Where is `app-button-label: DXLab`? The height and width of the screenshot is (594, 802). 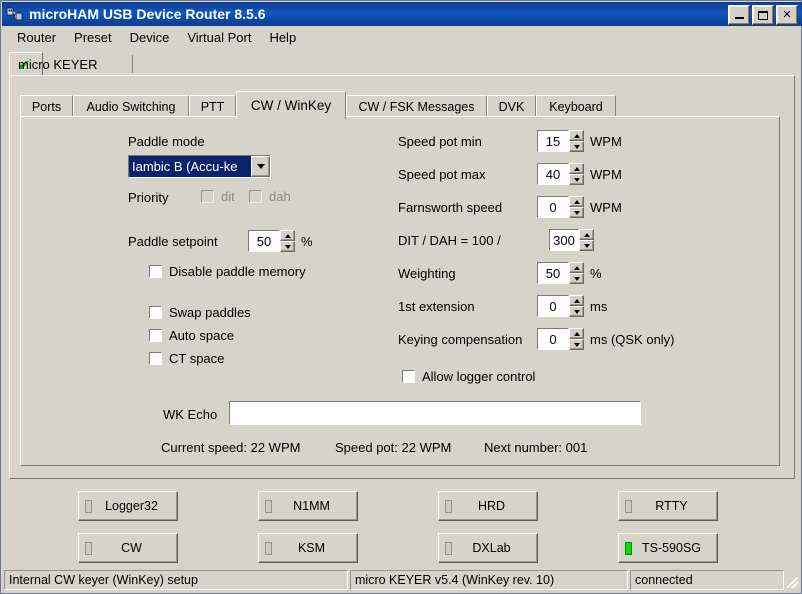 app-button-label: DXLab is located at coordinates (491, 548).